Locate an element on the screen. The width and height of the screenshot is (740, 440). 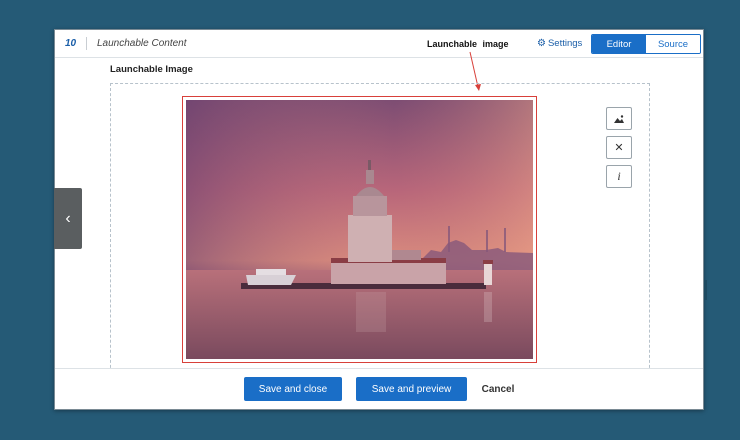
image-icon is located at coordinates (619, 118).